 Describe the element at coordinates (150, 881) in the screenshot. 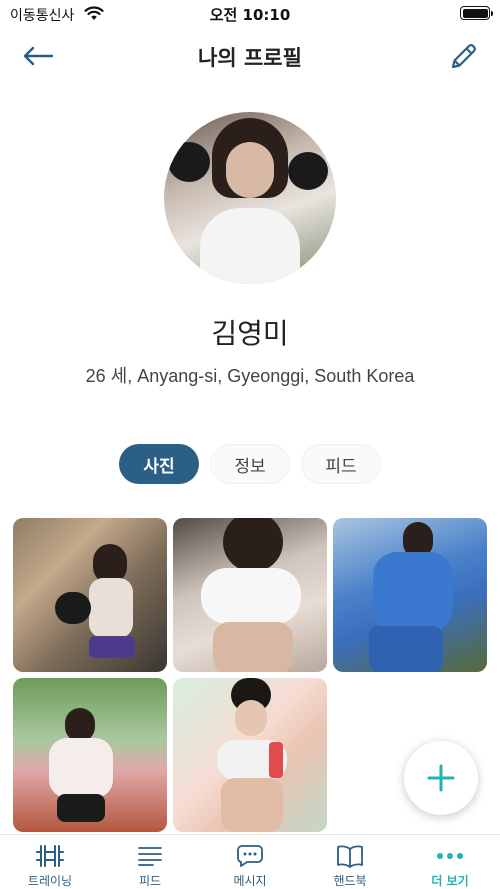

I see `nav-label: 피드` at that location.